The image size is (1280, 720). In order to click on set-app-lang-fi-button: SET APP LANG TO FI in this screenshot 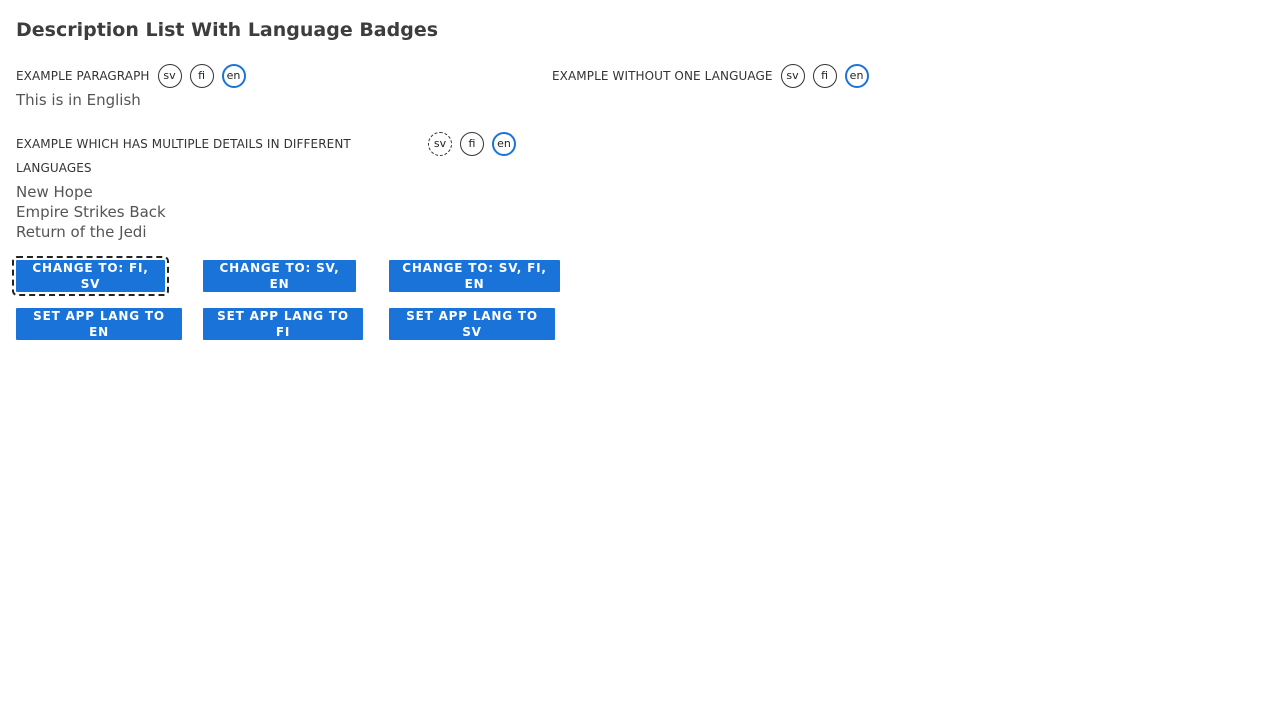, I will do `click(283, 324)`.